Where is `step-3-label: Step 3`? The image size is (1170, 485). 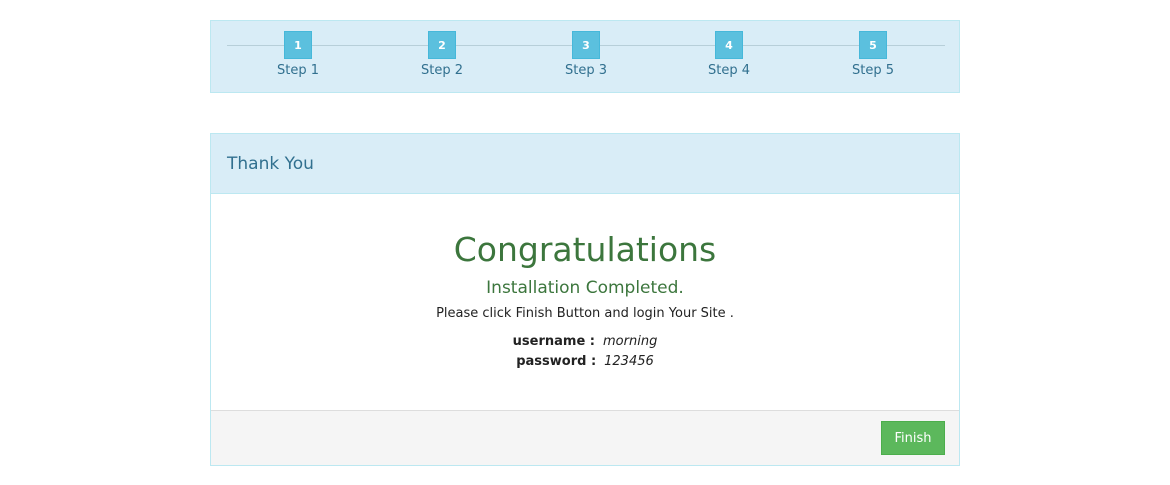 step-3-label: Step 3 is located at coordinates (586, 70).